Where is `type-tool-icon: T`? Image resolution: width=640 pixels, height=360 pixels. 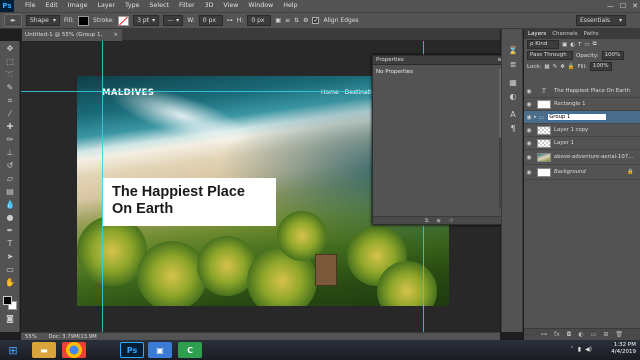
type-tool-icon: T is located at coordinates (10, 243).